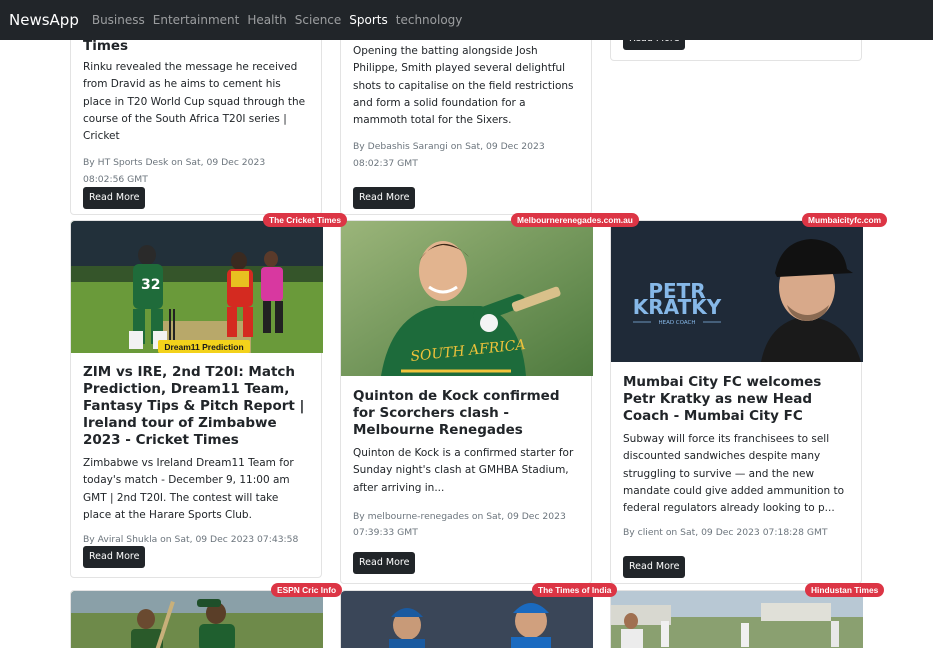 Image resolution: width=933 pixels, height=648 pixels. I want to click on team-india-photo, so click(467, 619).